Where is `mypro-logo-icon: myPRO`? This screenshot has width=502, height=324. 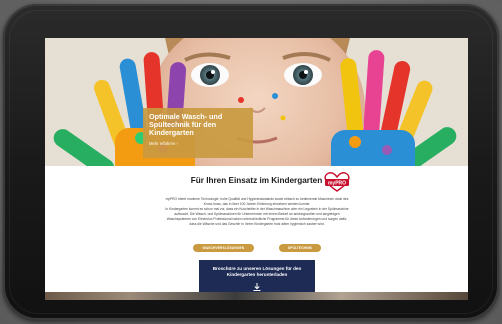
mypro-logo-icon: myPRO is located at coordinates (337, 182).